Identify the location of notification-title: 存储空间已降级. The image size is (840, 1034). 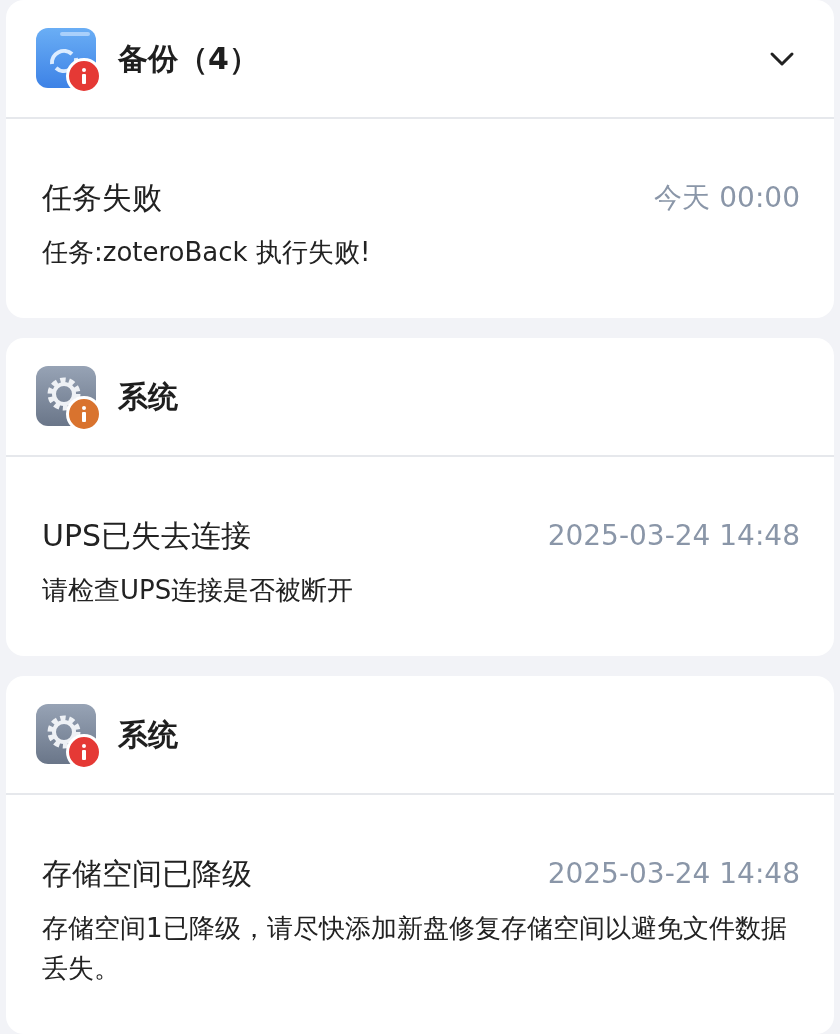
(147, 874).